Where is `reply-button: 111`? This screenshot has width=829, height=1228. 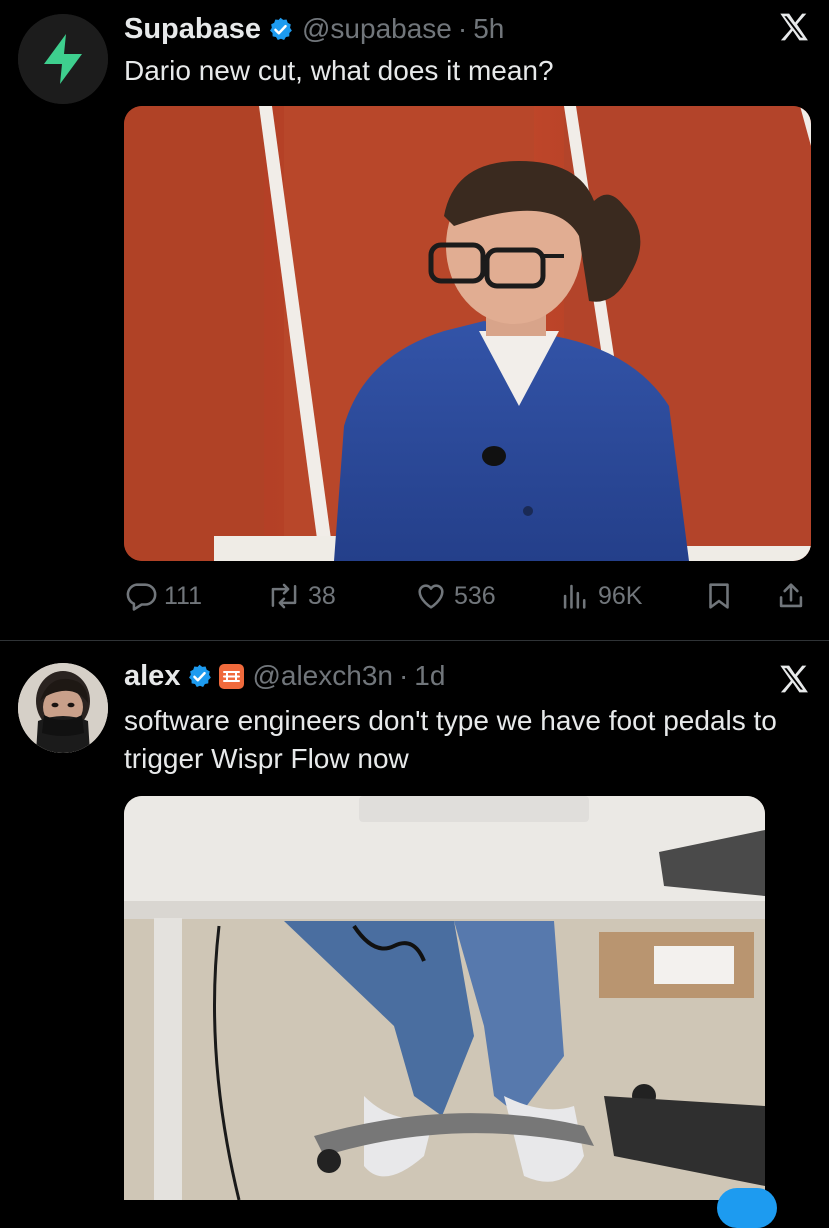 reply-button: 111 is located at coordinates (163, 596).